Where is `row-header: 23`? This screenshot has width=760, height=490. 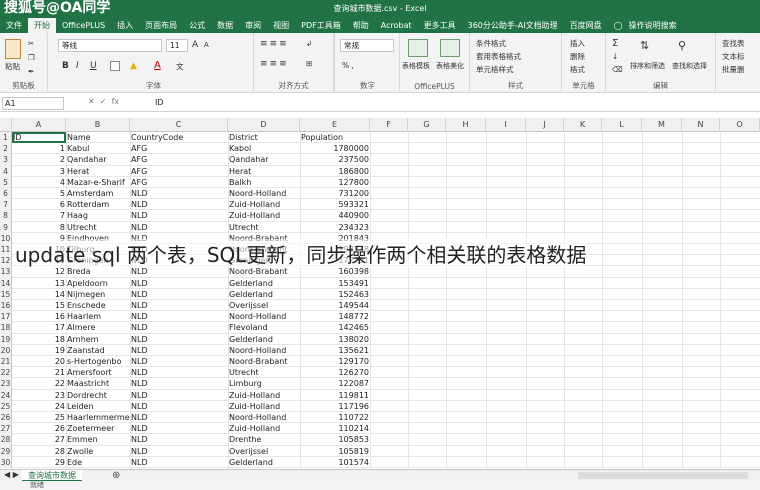 row-header: 23 is located at coordinates (6, 384).